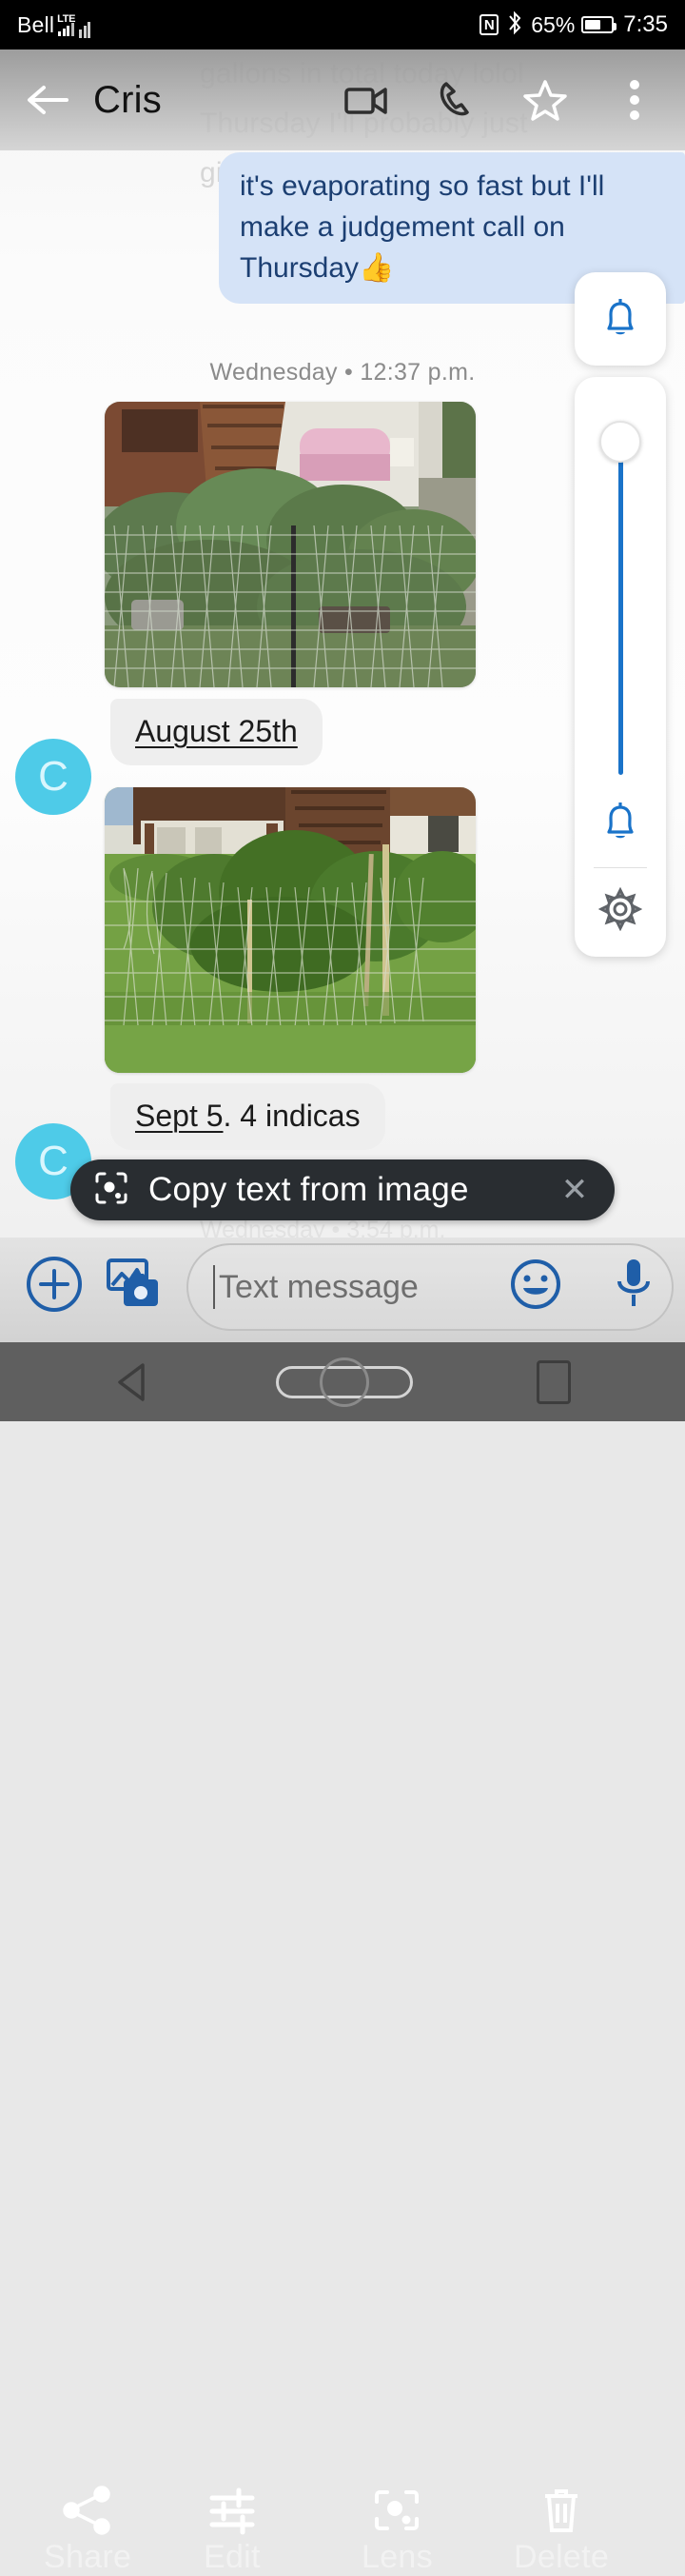 The height and width of the screenshot is (2576, 685). What do you see at coordinates (133, 1382) in the screenshot?
I see `nav-back-icon` at bounding box center [133, 1382].